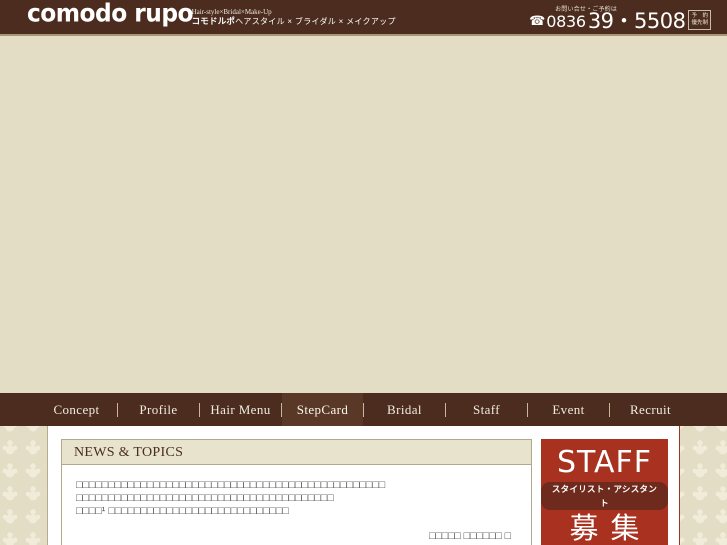  Describe the element at coordinates (699, 16) in the screenshot. I see `reservation-badge-line1: 予 約` at that location.